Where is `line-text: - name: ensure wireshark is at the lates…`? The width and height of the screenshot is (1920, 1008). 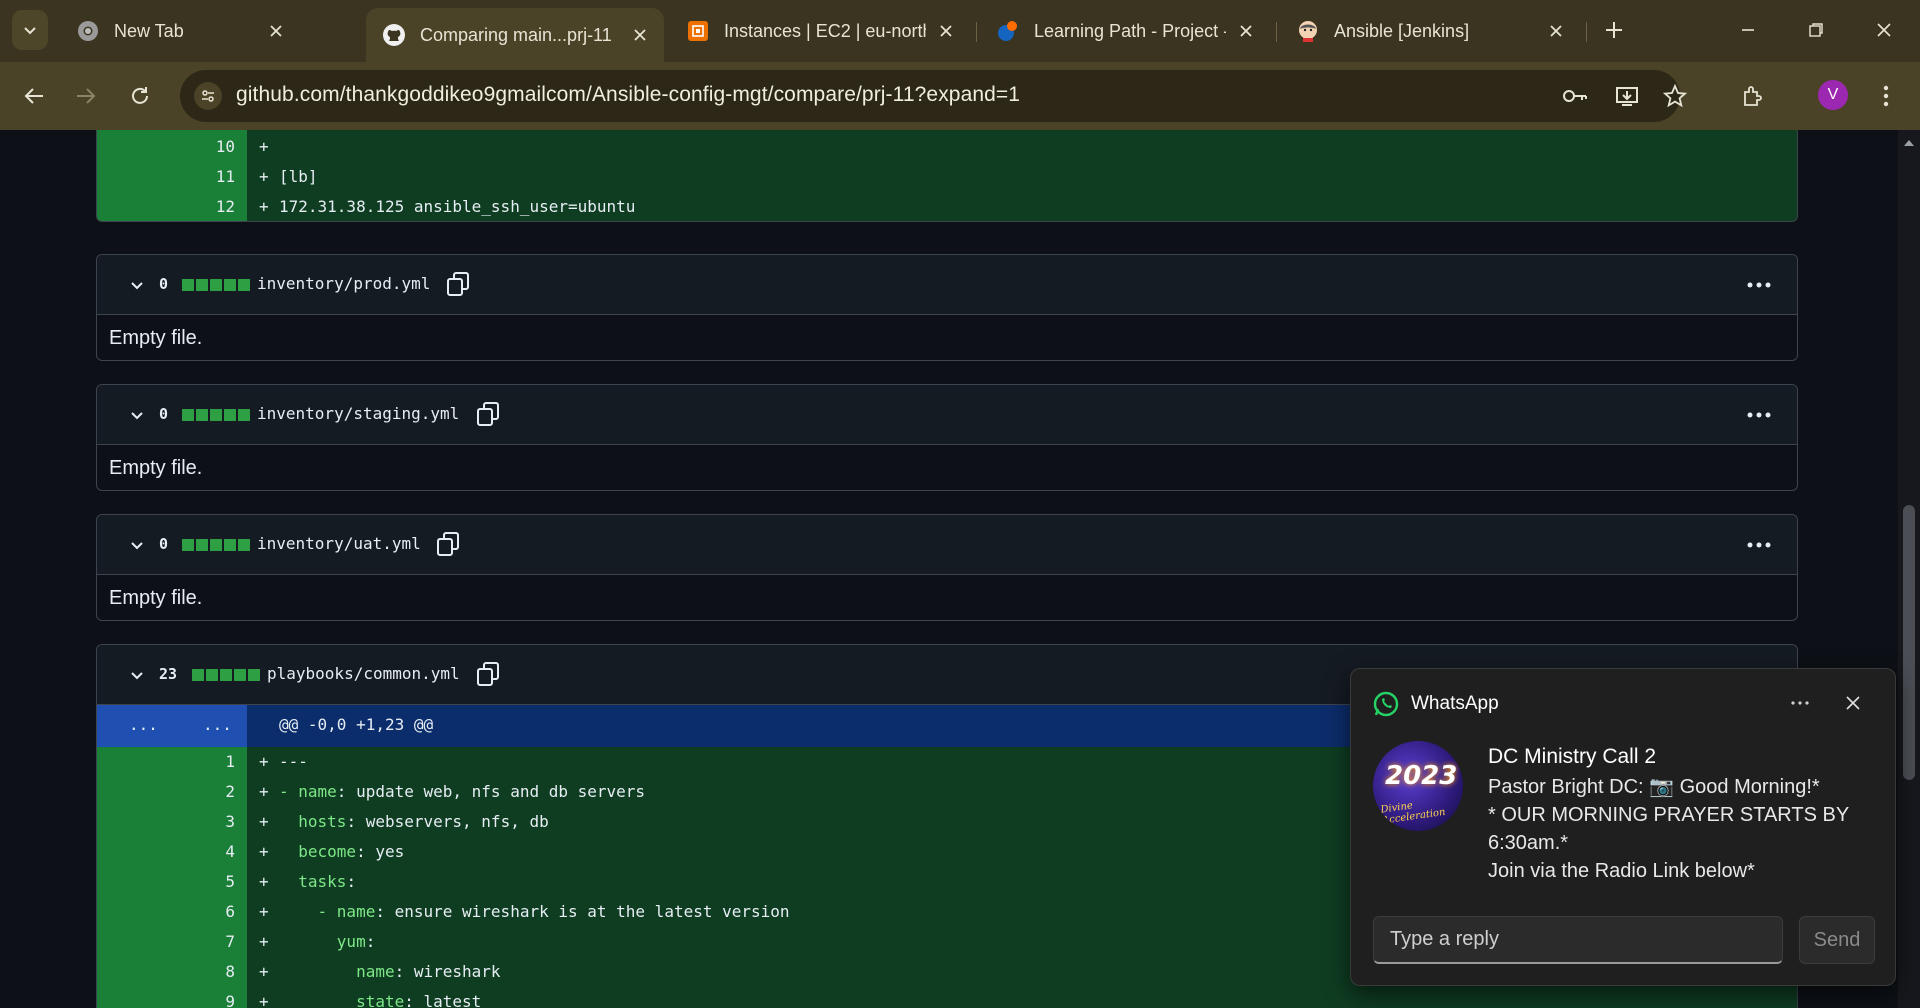 line-text: - name: ensure wireshark is at the lates… is located at coordinates (534, 911).